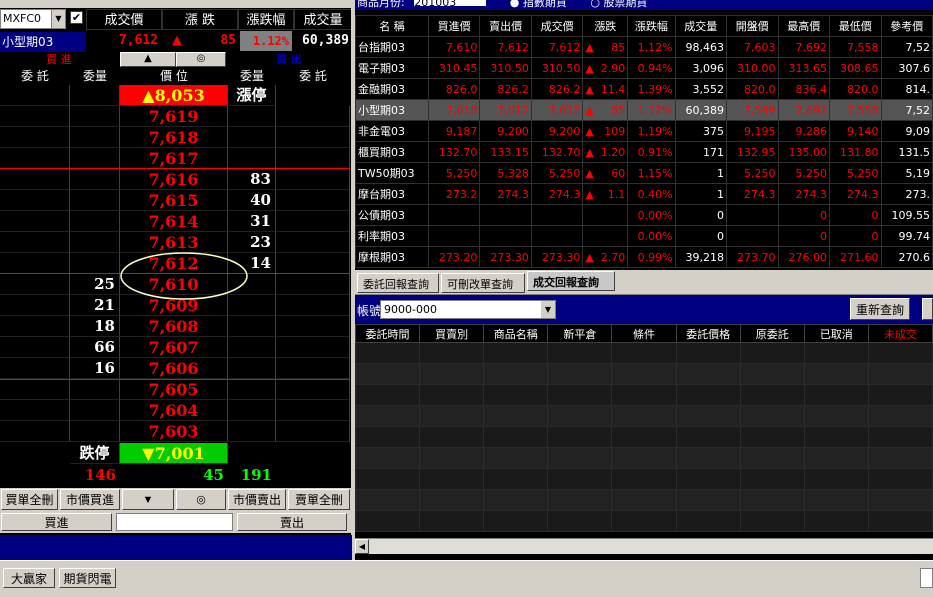 The width and height of the screenshot is (933, 597). I want to click on buy-all-delete-button: 買單全刪, so click(29, 499).